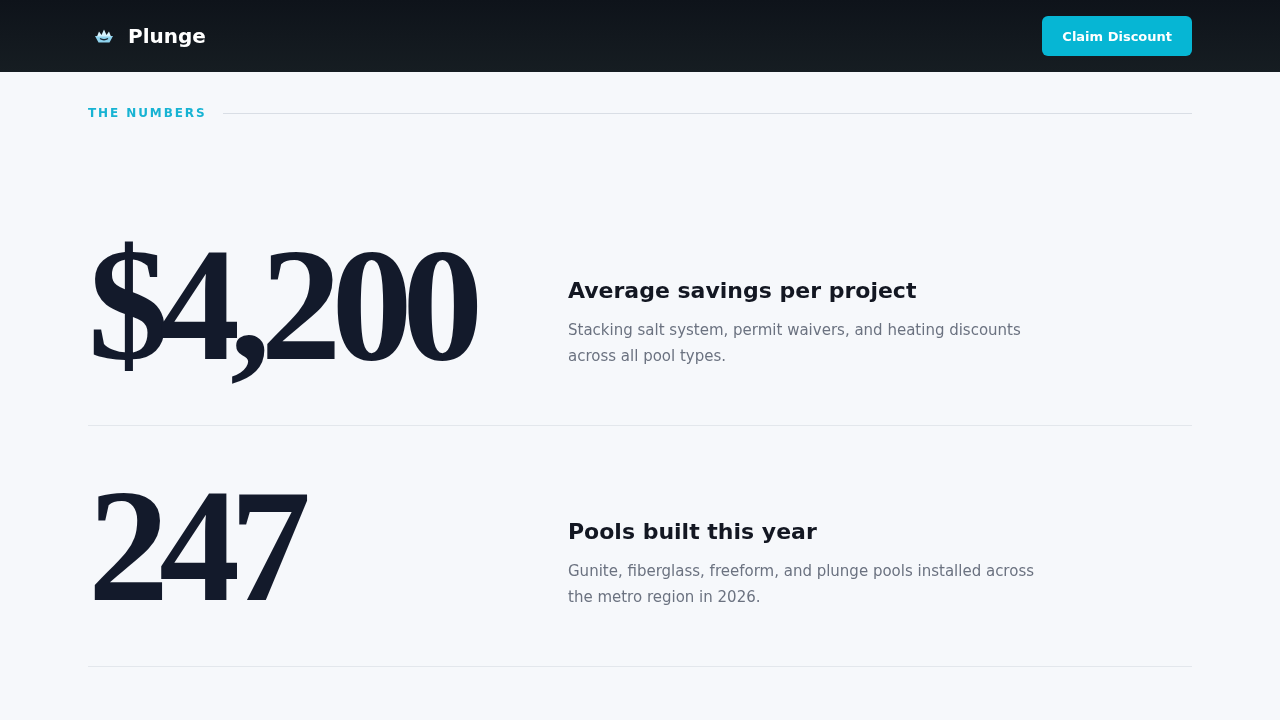  Describe the element at coordinates (167, 36) in the screenshot. I see `brand-name: Plunge` at that location.